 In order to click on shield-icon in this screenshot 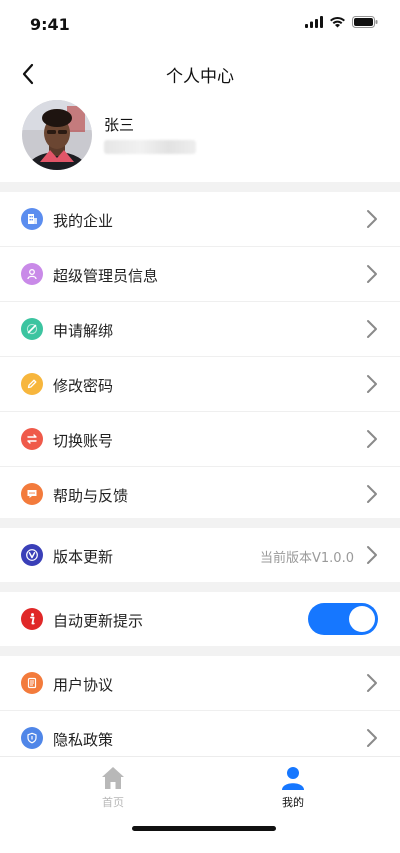, I will do `click(32, 738)`.